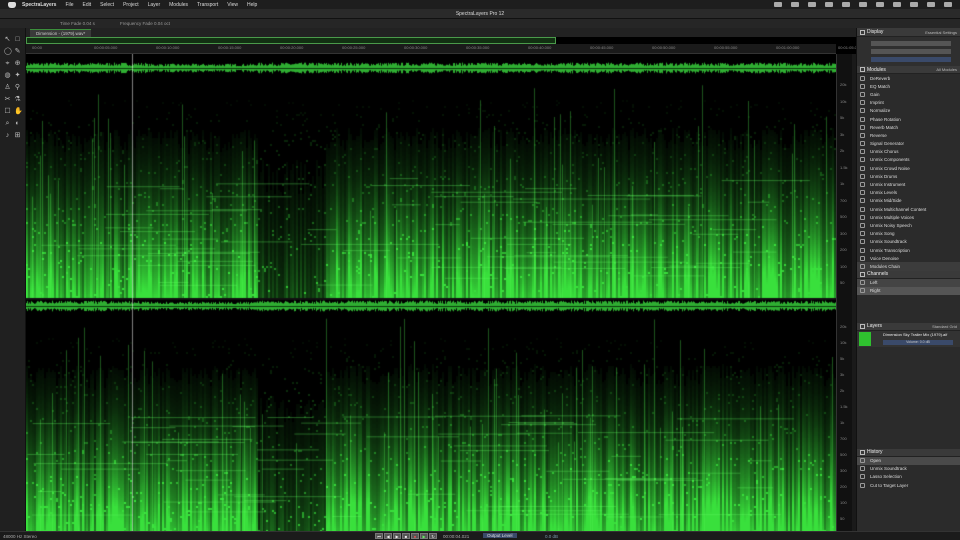 The image size is (960, 540). What do you see at coordinates (908, 78) in the screenshot?
I see `module-item: DeReverb` at bounding box center [908, 78].